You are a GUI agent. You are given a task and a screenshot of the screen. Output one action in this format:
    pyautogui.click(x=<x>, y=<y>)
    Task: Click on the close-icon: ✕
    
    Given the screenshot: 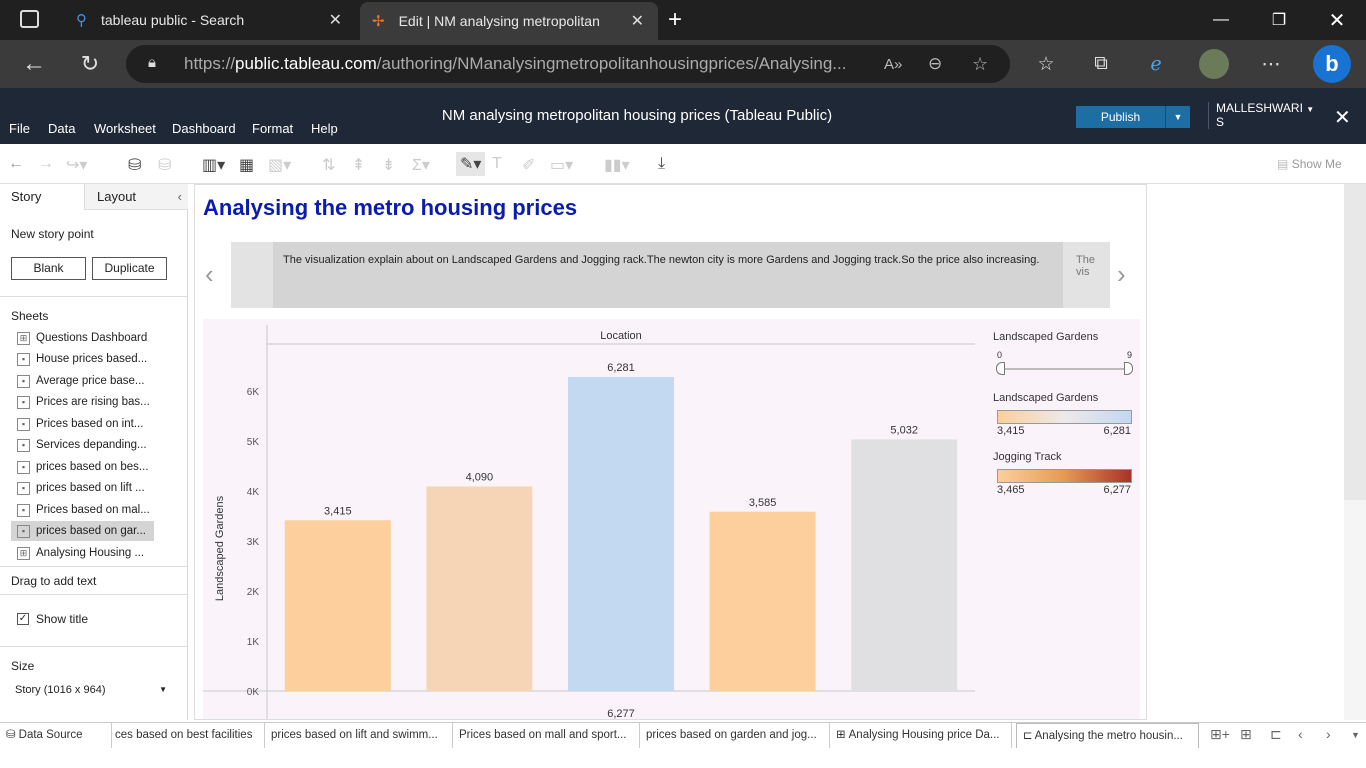 What is the action you would take?
    pyautogui.click(x=1342, y=117)
    